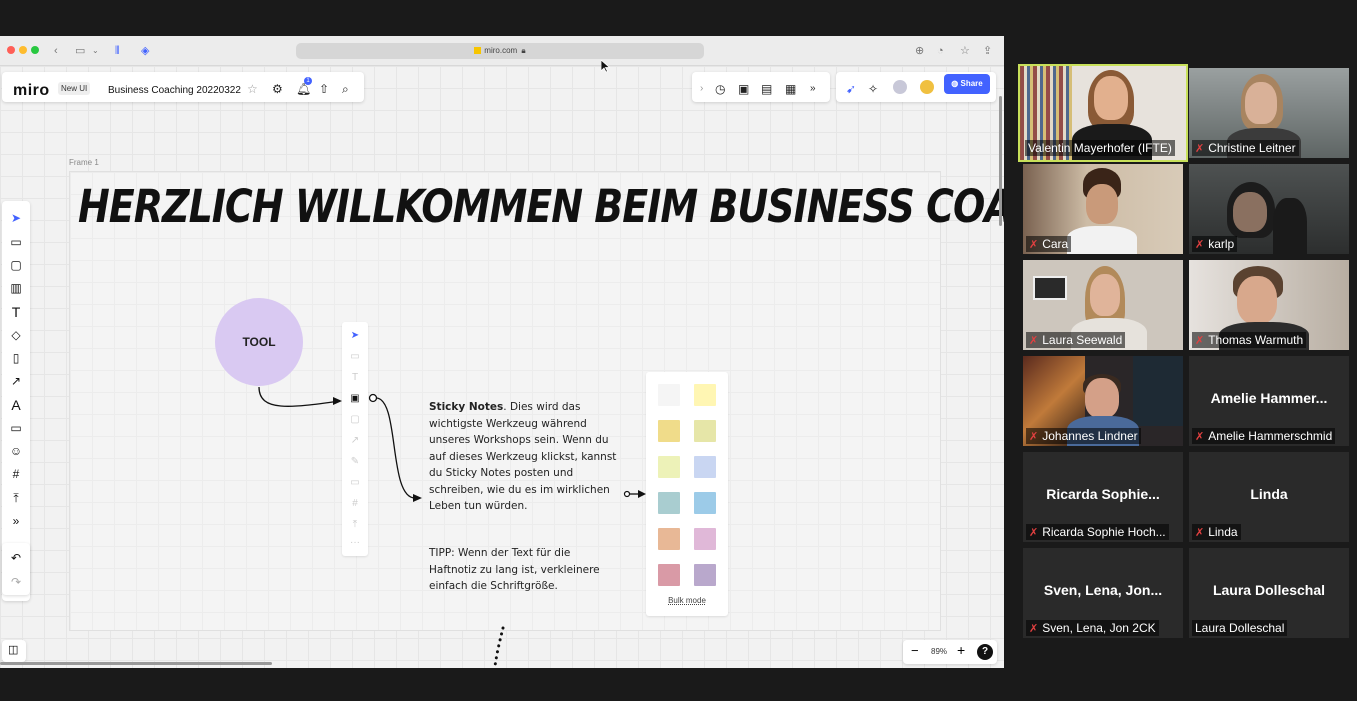 The image size is (1357, 701). What do you see at coordinates (23, 50) in the screenshot?
I see `minimize-window-button` at bounding box center [23, 50].